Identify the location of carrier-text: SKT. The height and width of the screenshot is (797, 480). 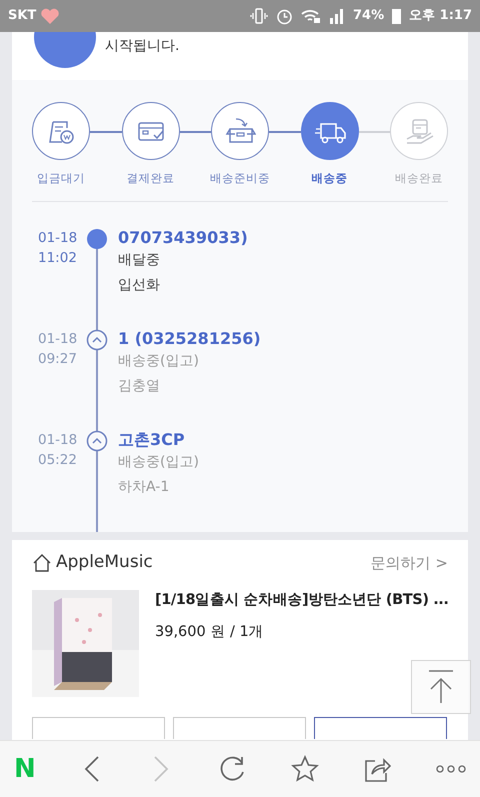
(22, 16).